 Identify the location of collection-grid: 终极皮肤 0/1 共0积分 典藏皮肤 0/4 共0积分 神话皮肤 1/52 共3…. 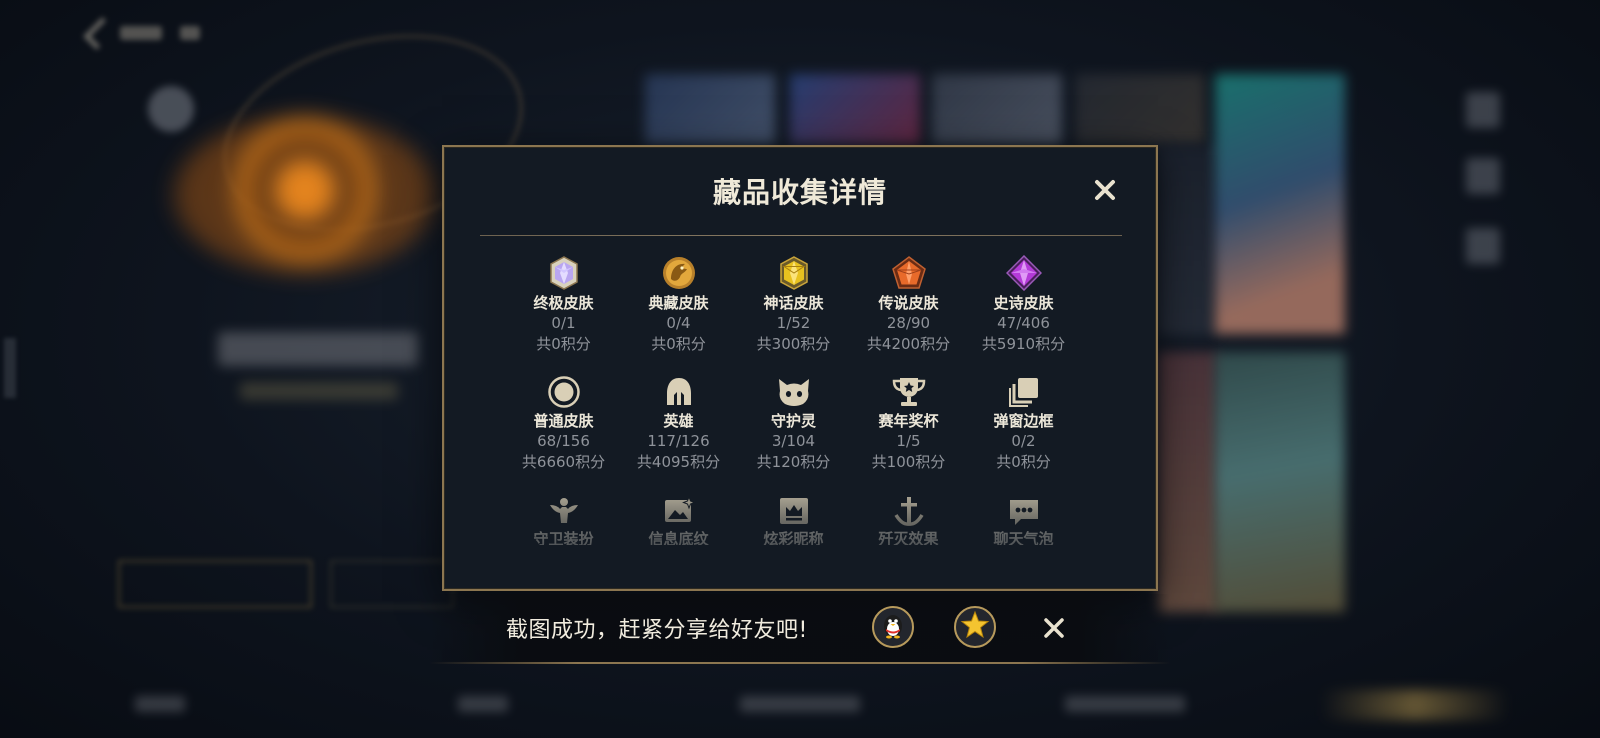
(793, 399).